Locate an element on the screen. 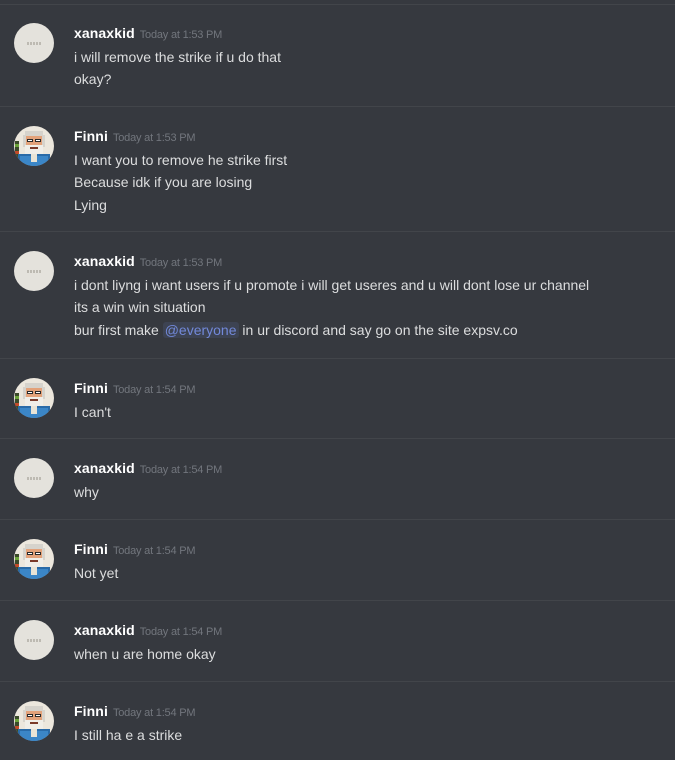 The height and width of the screenshot is (760, 675). message-content: Not yet is located at coordinates (96, 573).